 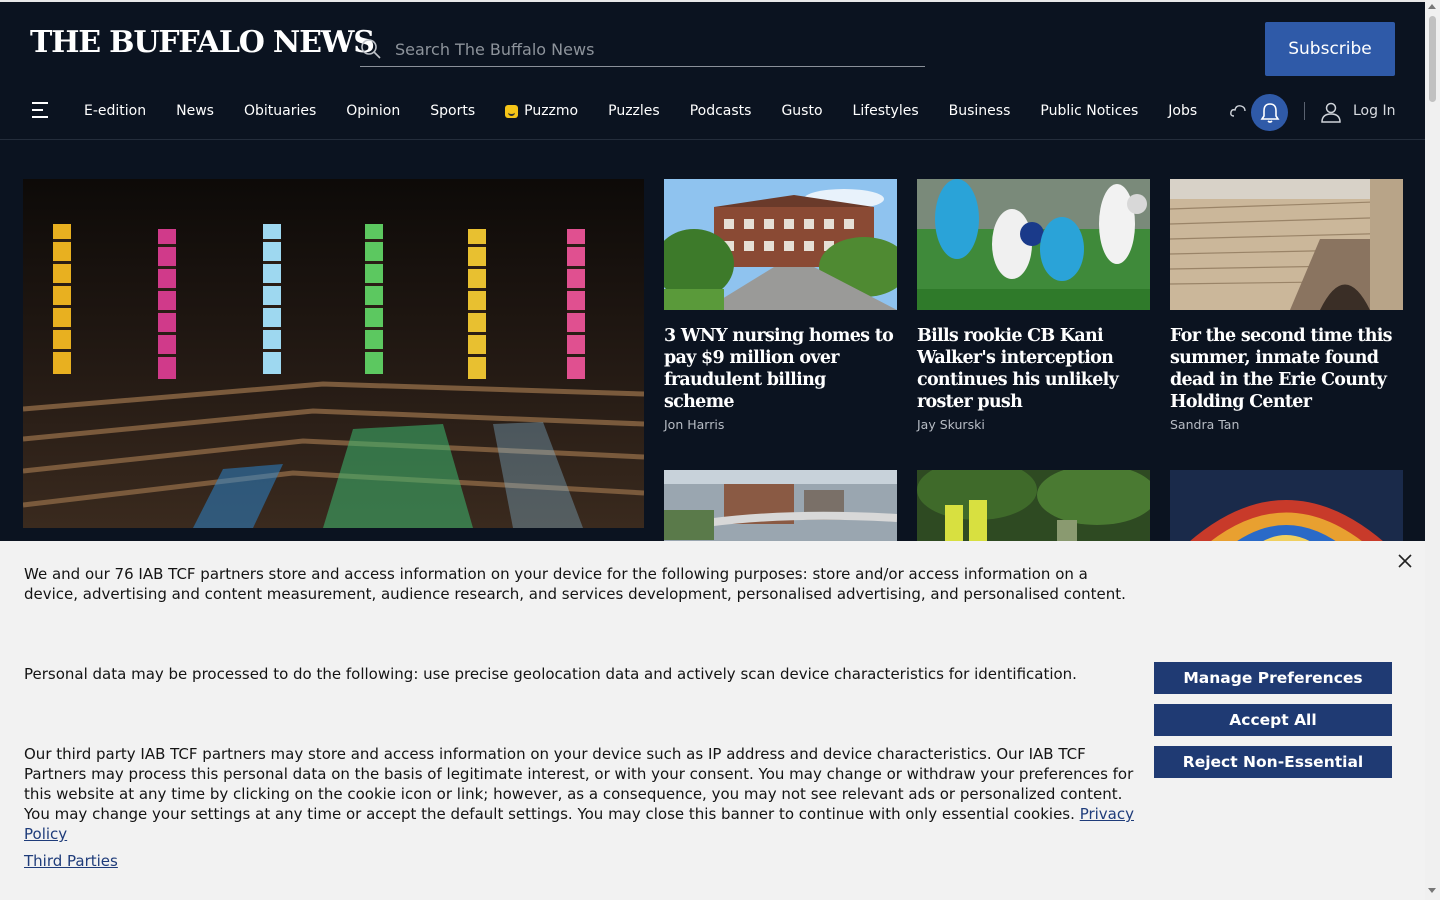 I want to click on scrollbar-thumb, so click(x=1432, y=59).